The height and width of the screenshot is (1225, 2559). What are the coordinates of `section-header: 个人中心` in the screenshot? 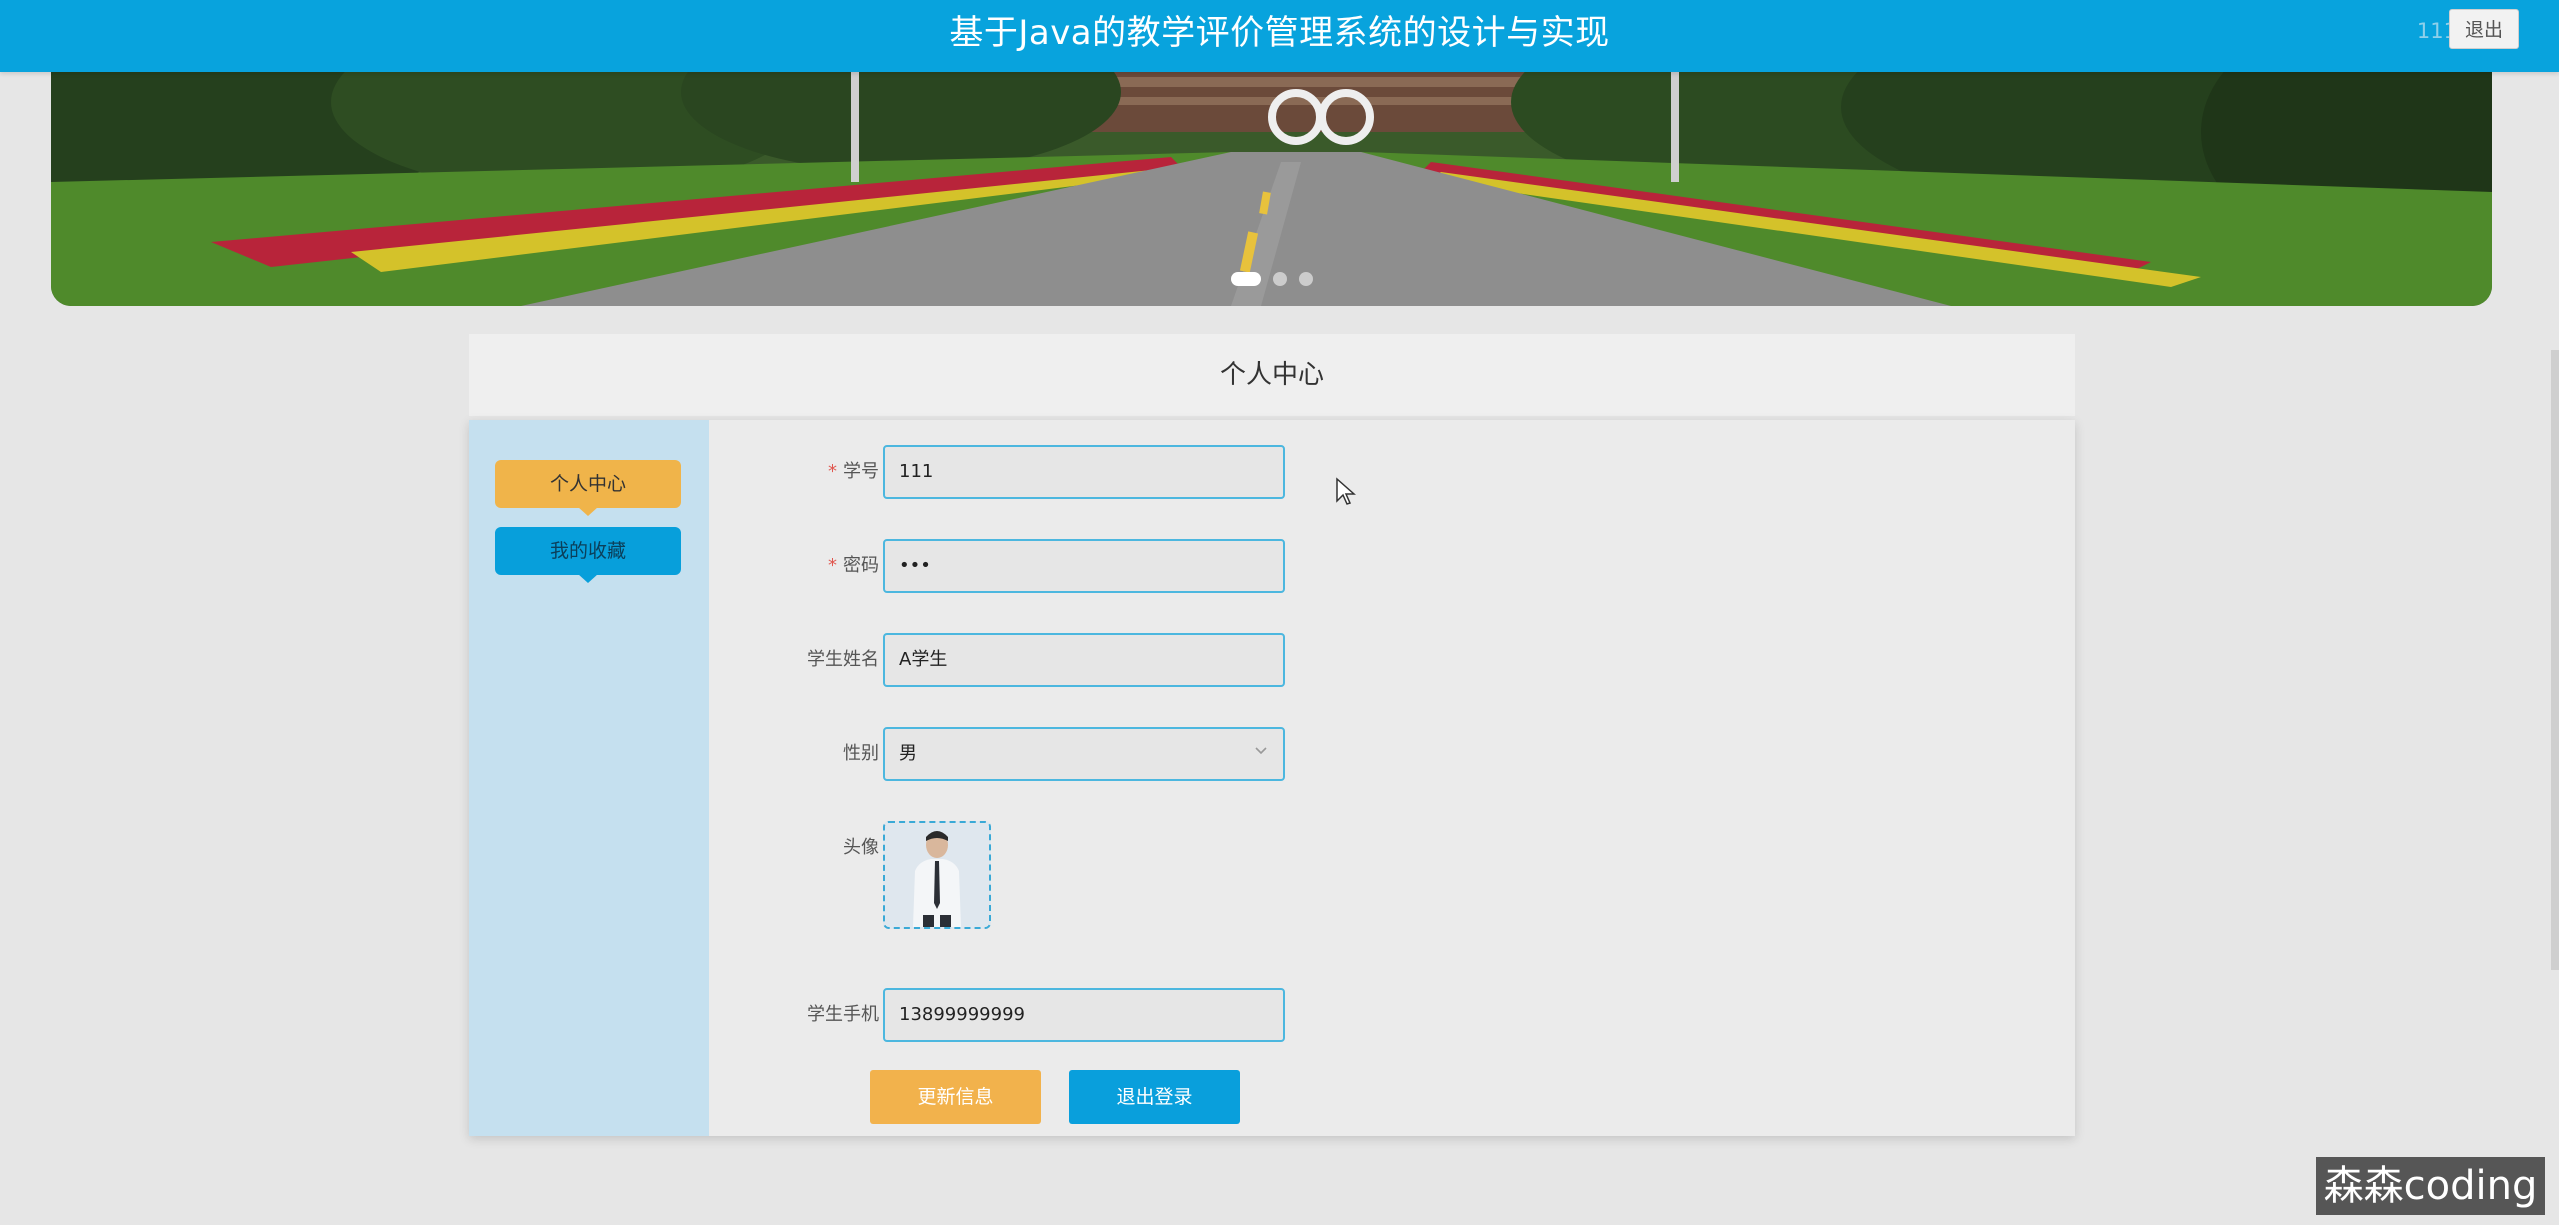 It's located at (1272, 375).